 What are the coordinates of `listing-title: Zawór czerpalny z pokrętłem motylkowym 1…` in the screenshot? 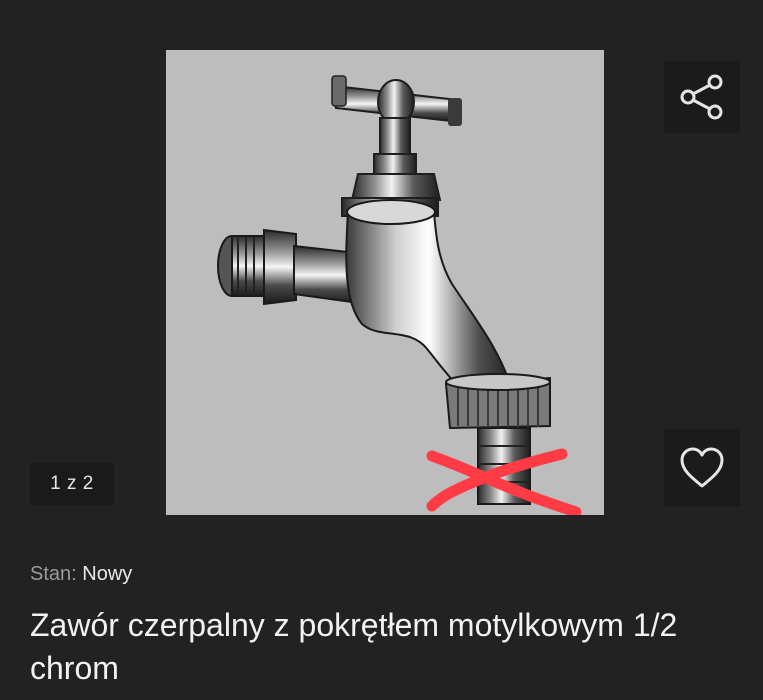 It's located at (354, 646).